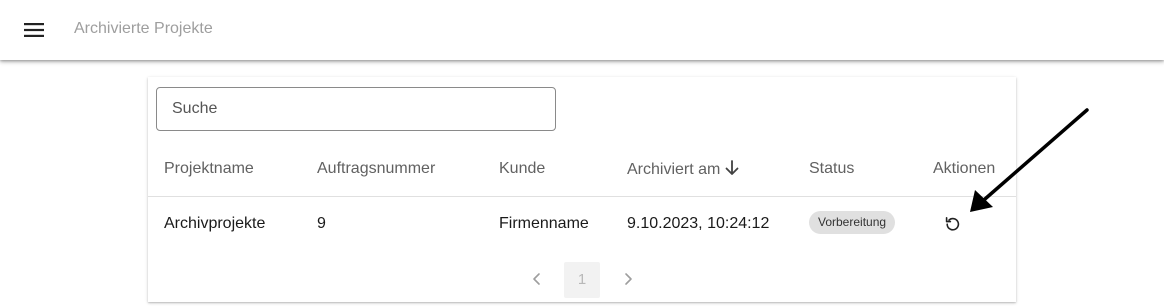 This screenshot has width=1164, height=306. Describe the element at coordinates (537, 279) in the screenshot. I see `chevron-left-icon` at that location.